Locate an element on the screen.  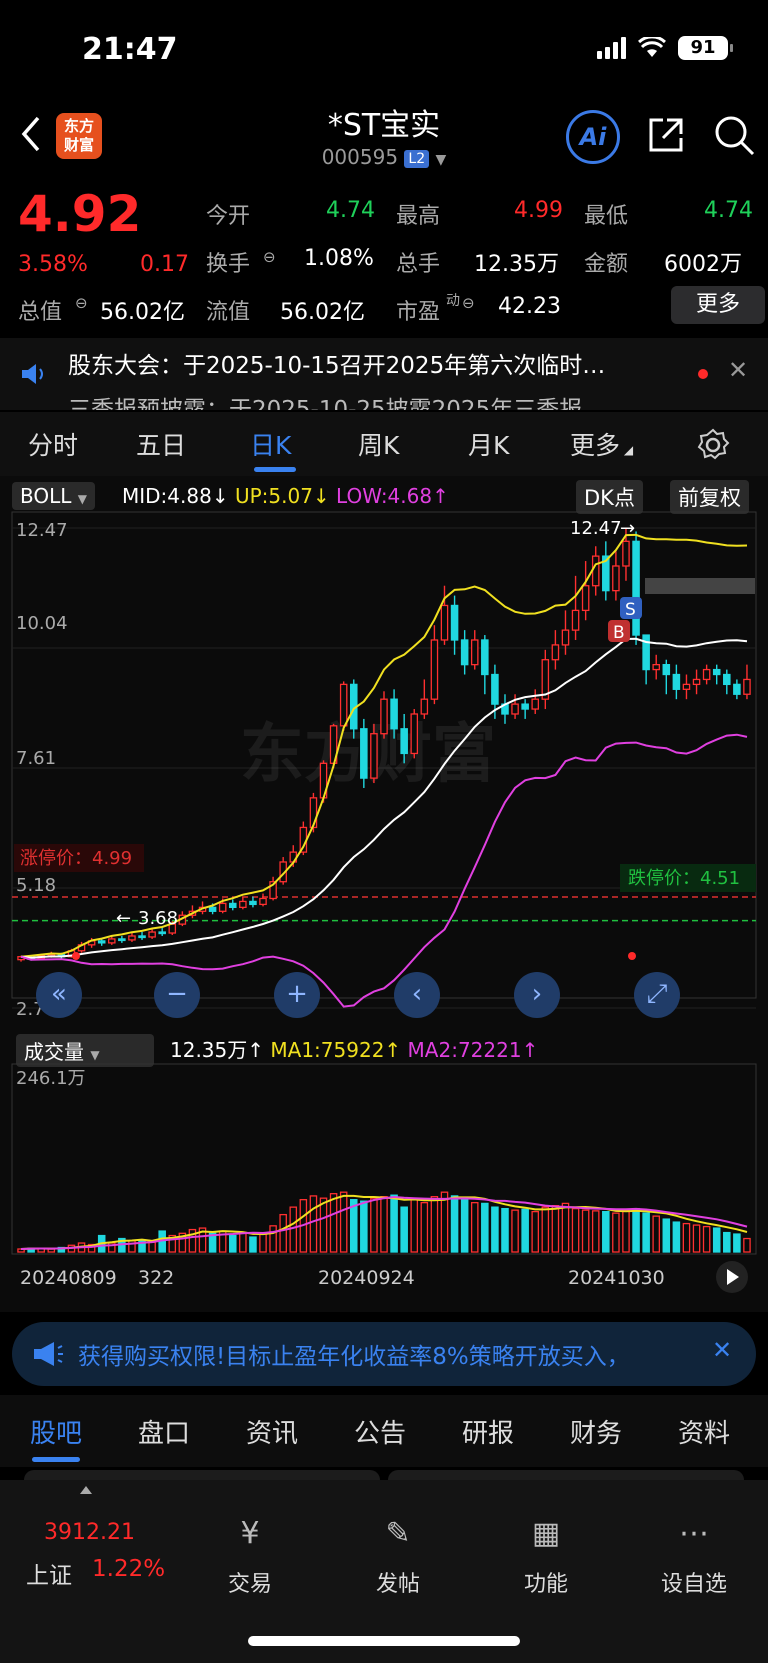
search-icon is located at coordinates (734, 135).